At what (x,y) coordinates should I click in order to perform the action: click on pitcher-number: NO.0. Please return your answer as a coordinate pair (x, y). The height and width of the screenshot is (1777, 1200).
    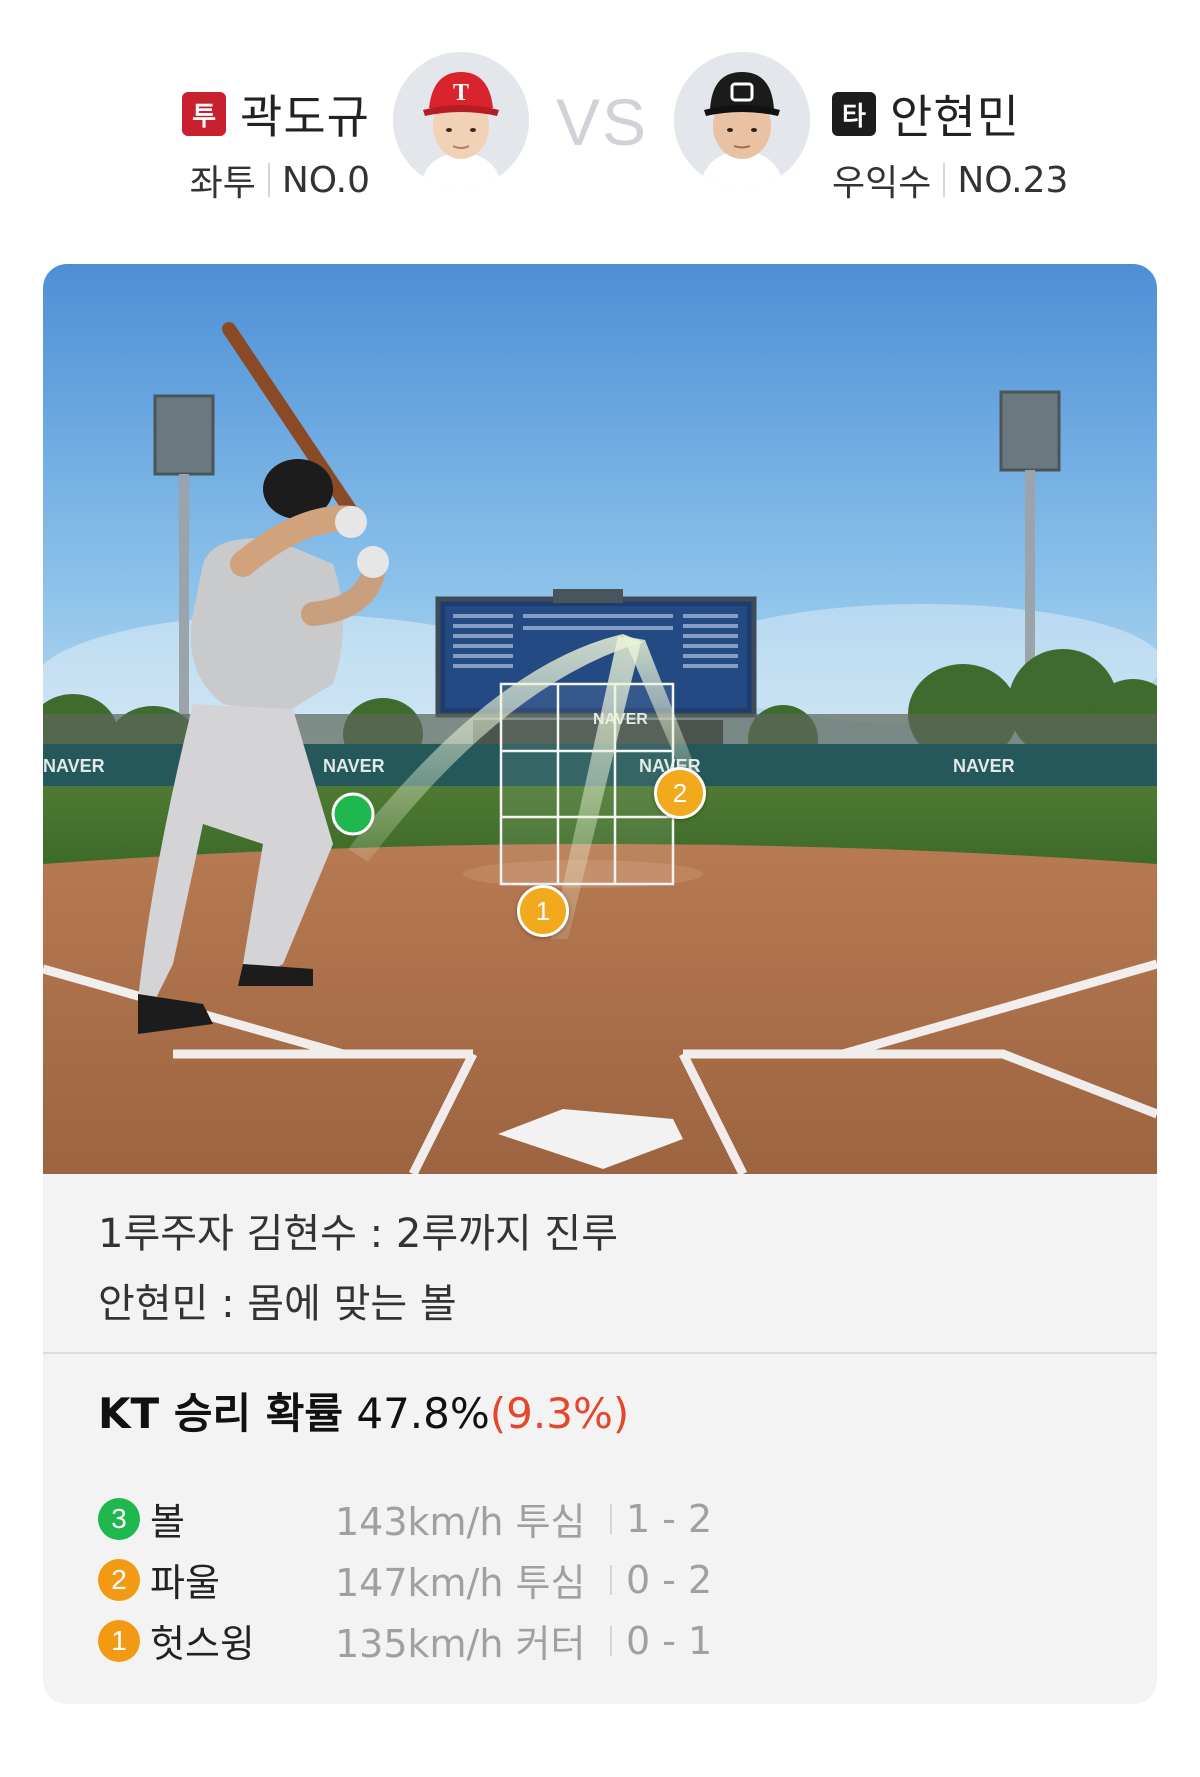
    Looking at the image, I should click on (325, 180).